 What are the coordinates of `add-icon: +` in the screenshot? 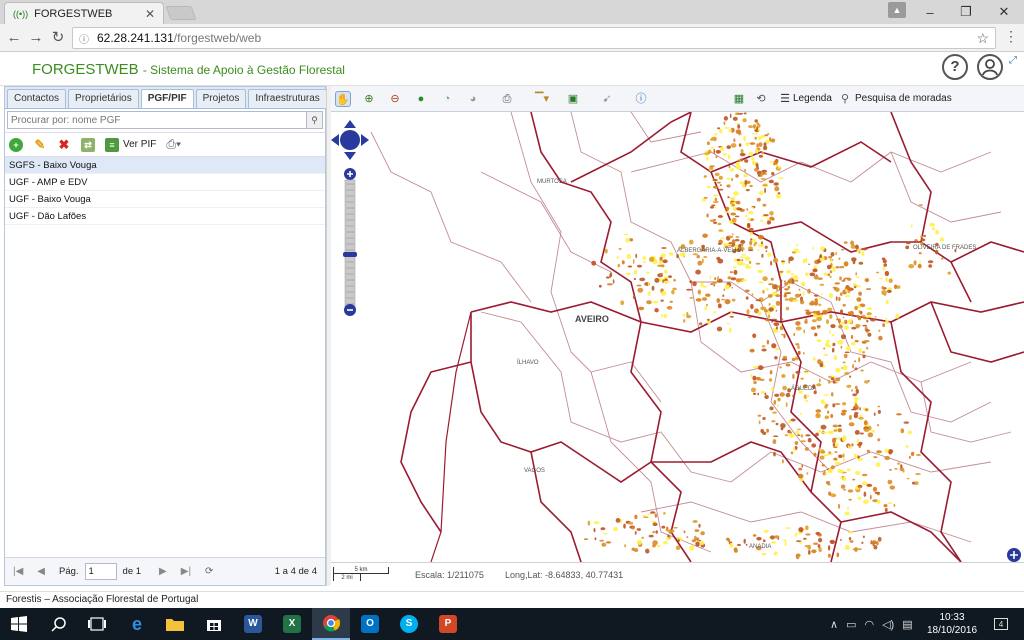 It's located at (16, 144).